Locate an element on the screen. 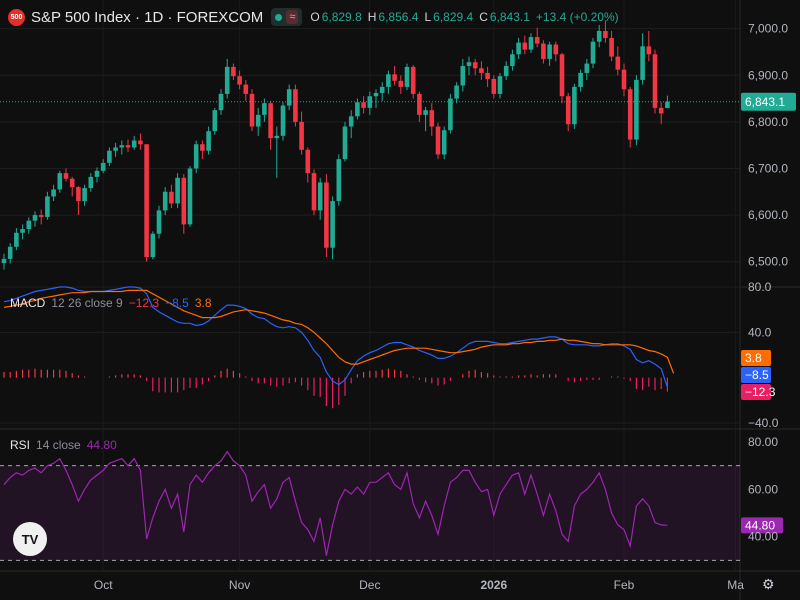 The width and height of the screenshot is (800, 600). macd-tick-label: 80.0 is located at coordinates (760, 287).